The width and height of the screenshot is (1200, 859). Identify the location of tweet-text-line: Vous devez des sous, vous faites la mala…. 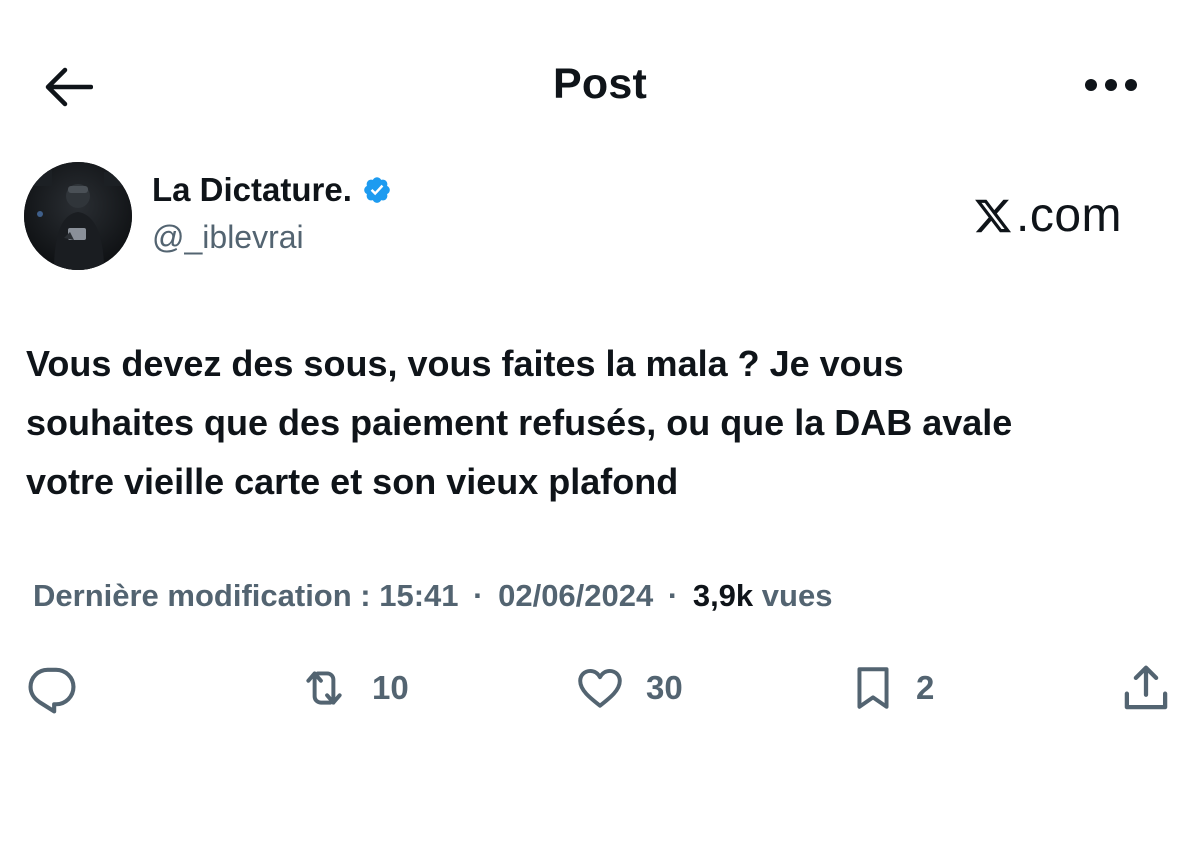
(465, 363).